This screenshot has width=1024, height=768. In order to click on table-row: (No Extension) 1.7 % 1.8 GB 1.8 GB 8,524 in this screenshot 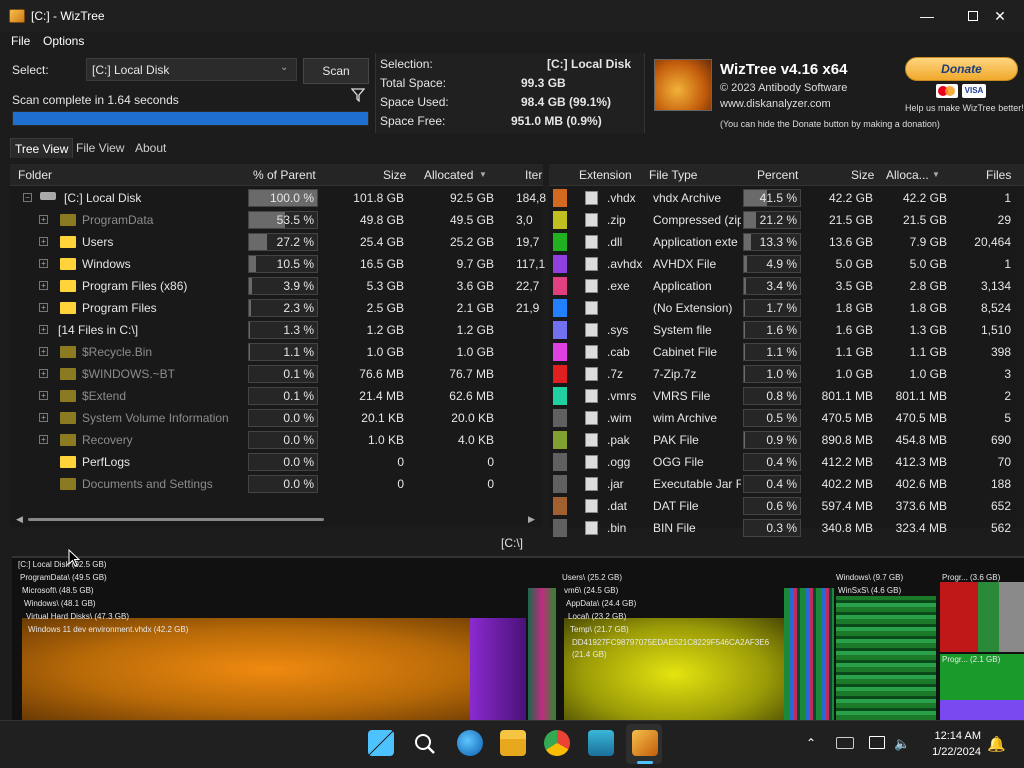, I will do `click(786, 308)`.